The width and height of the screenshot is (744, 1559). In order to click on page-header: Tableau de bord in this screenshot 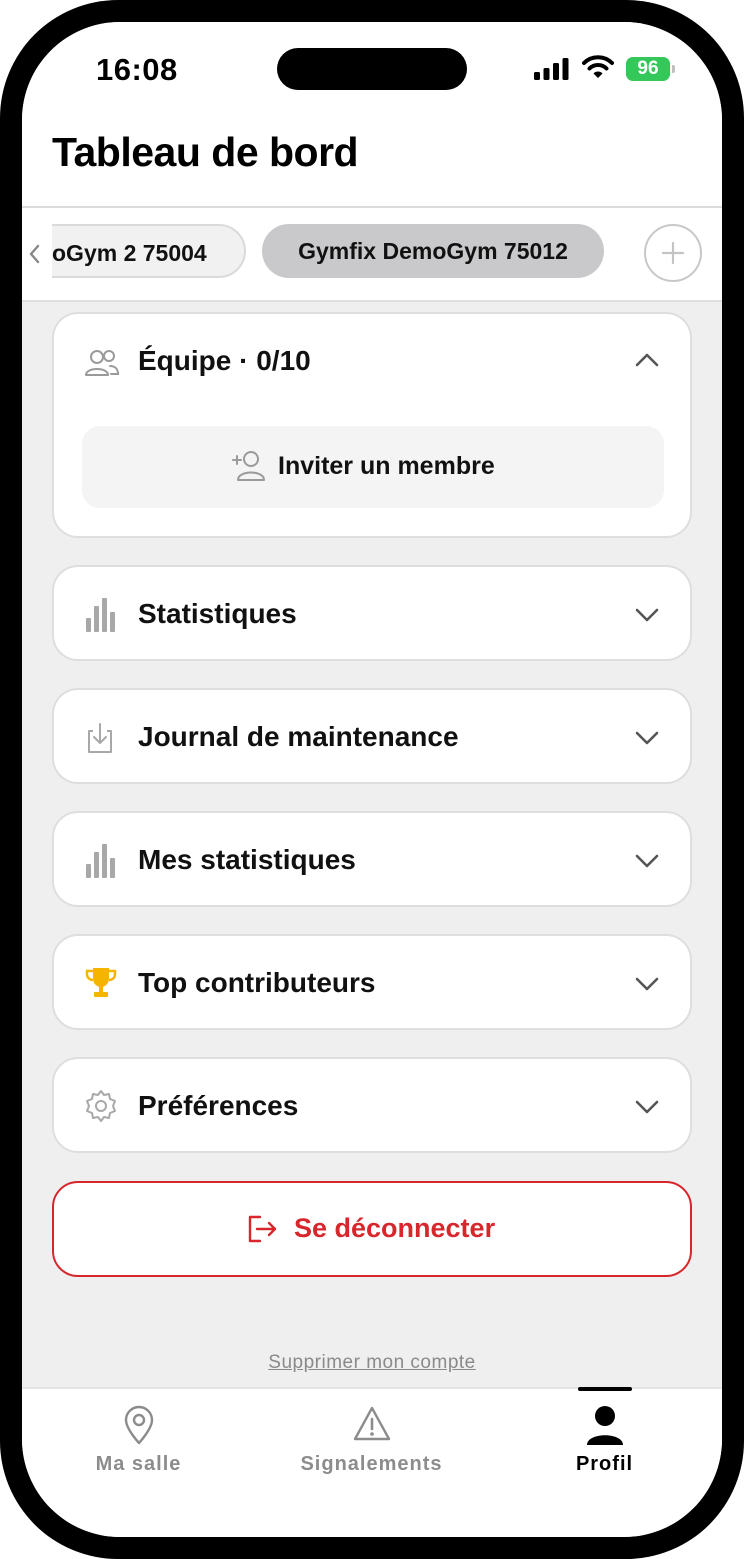, I will do `click(372, 165)`.